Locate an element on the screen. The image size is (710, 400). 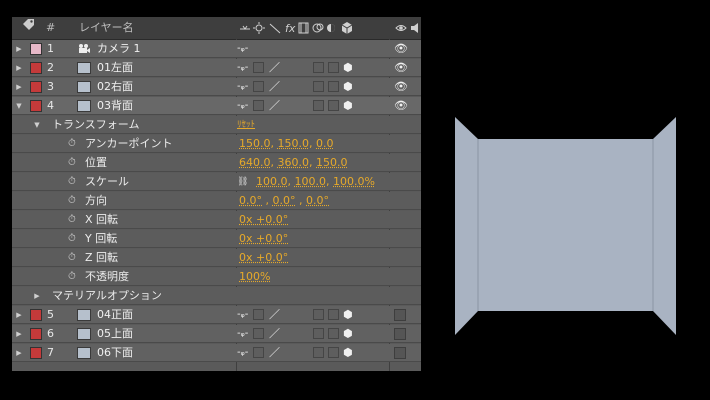
layer-name: 02右面 is located at coordinates (167, 87).